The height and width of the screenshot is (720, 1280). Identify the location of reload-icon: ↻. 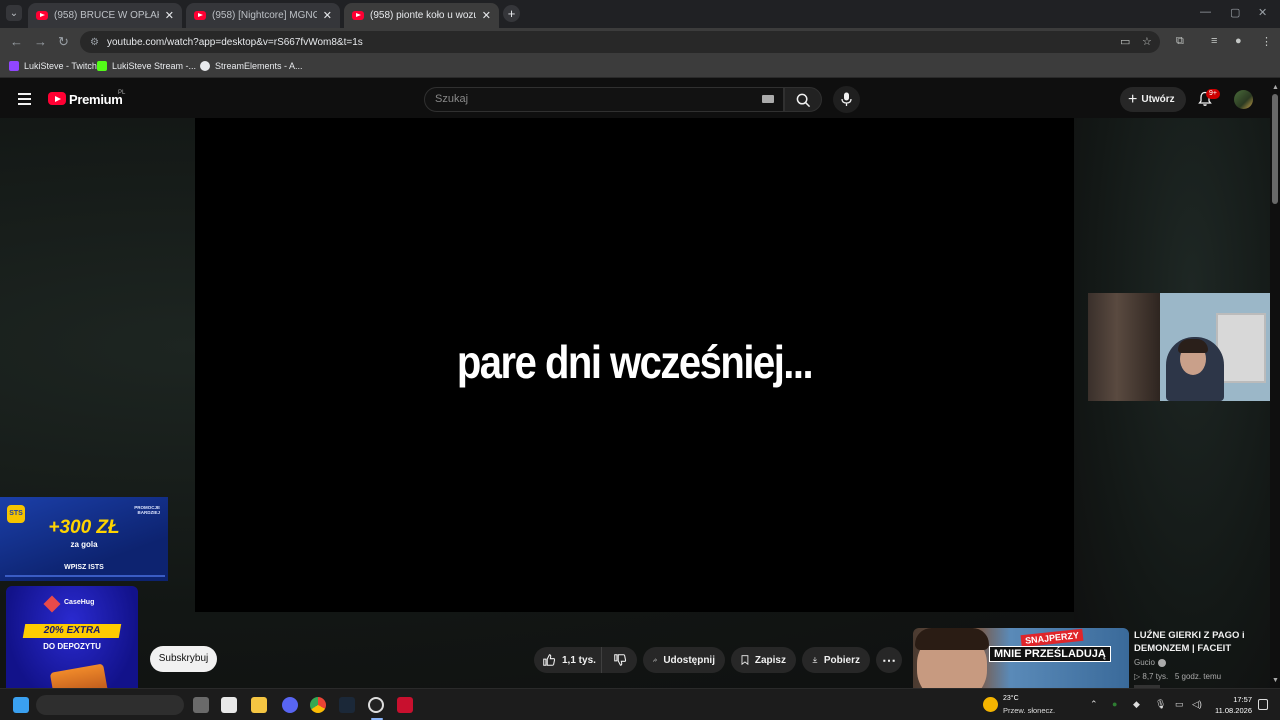
(63, 42).